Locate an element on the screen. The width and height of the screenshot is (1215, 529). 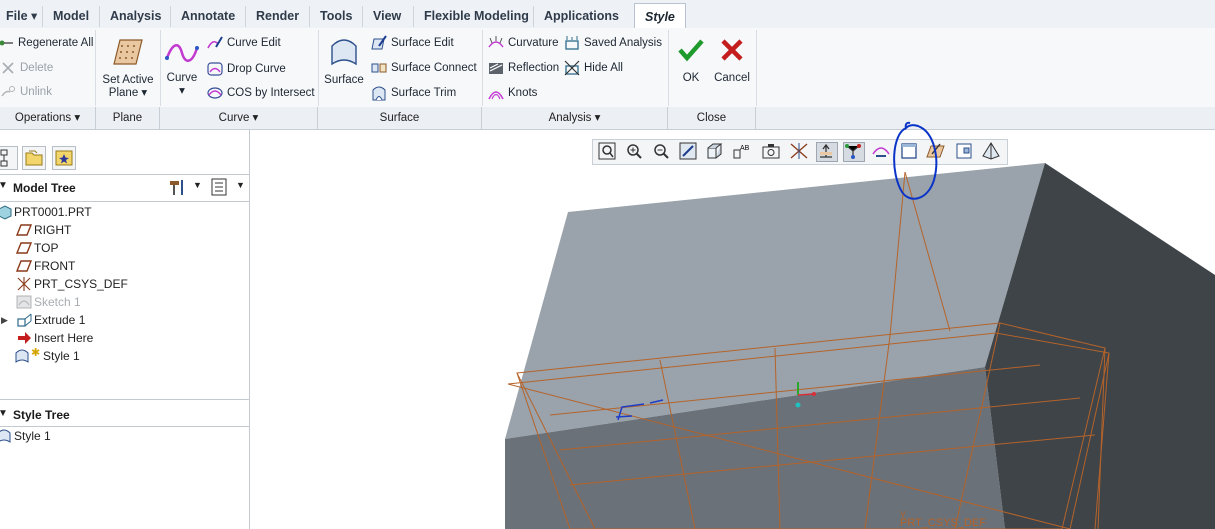
surface-connect-icon is located at coordinates (379, 68).